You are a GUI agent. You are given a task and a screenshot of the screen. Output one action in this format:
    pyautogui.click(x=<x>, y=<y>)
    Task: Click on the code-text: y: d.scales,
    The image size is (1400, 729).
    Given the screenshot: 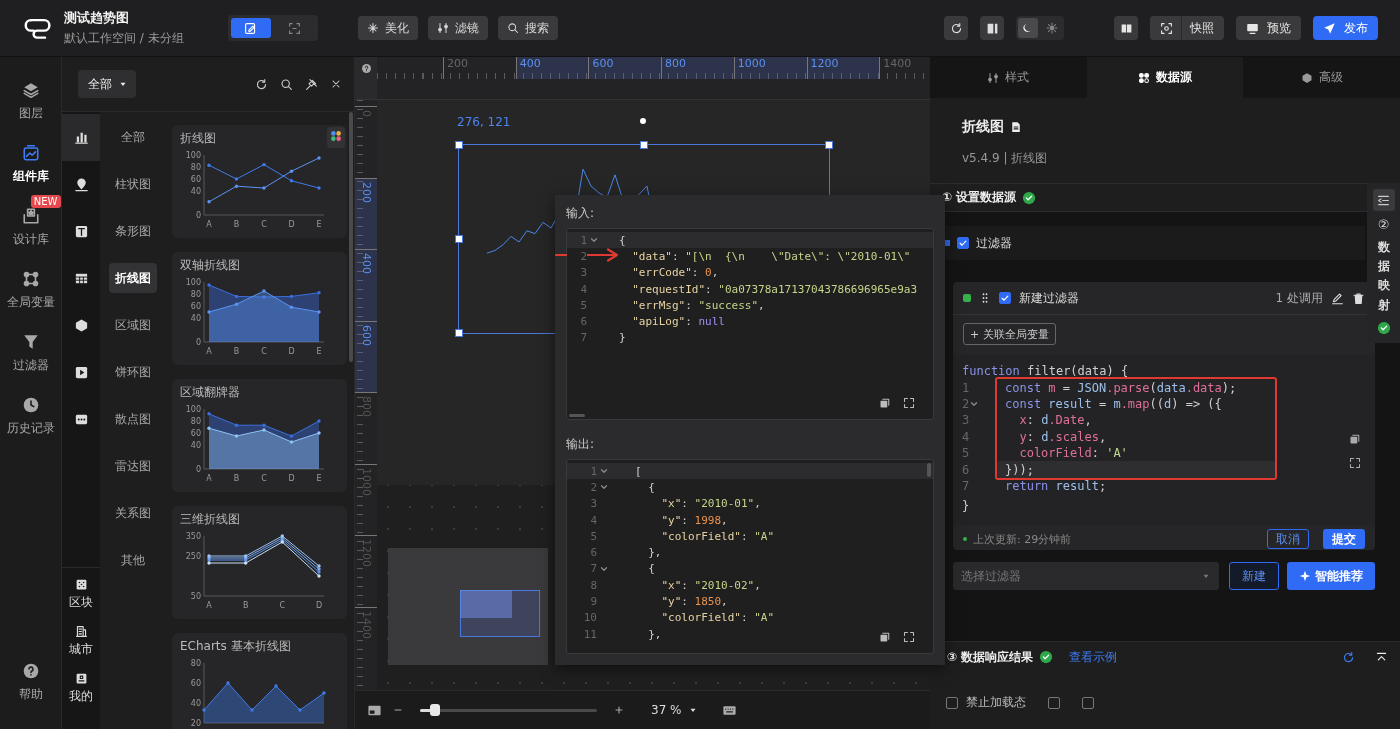 What is the action you would take?
    pyautogui.click(x=1062, y=436)
    